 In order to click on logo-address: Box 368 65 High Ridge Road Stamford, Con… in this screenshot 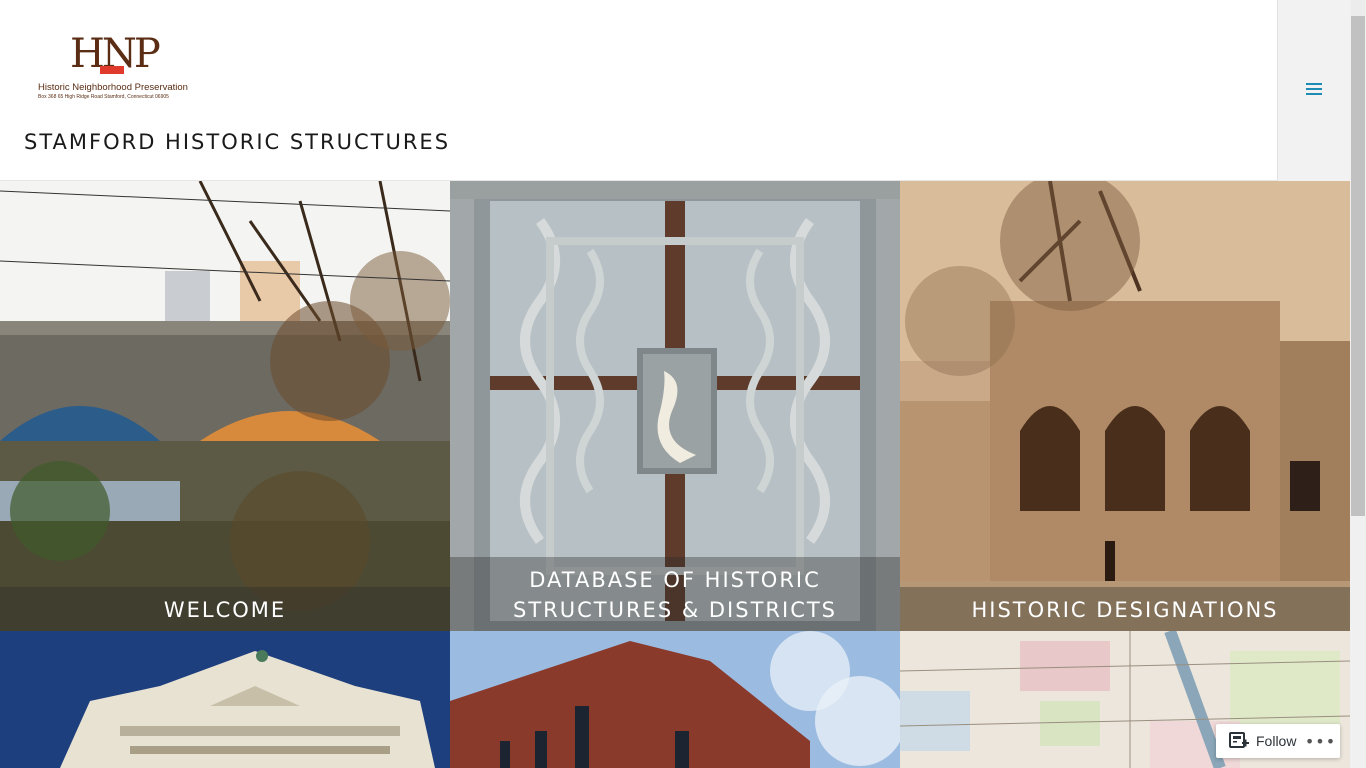, I will do `click(103, 97)`.